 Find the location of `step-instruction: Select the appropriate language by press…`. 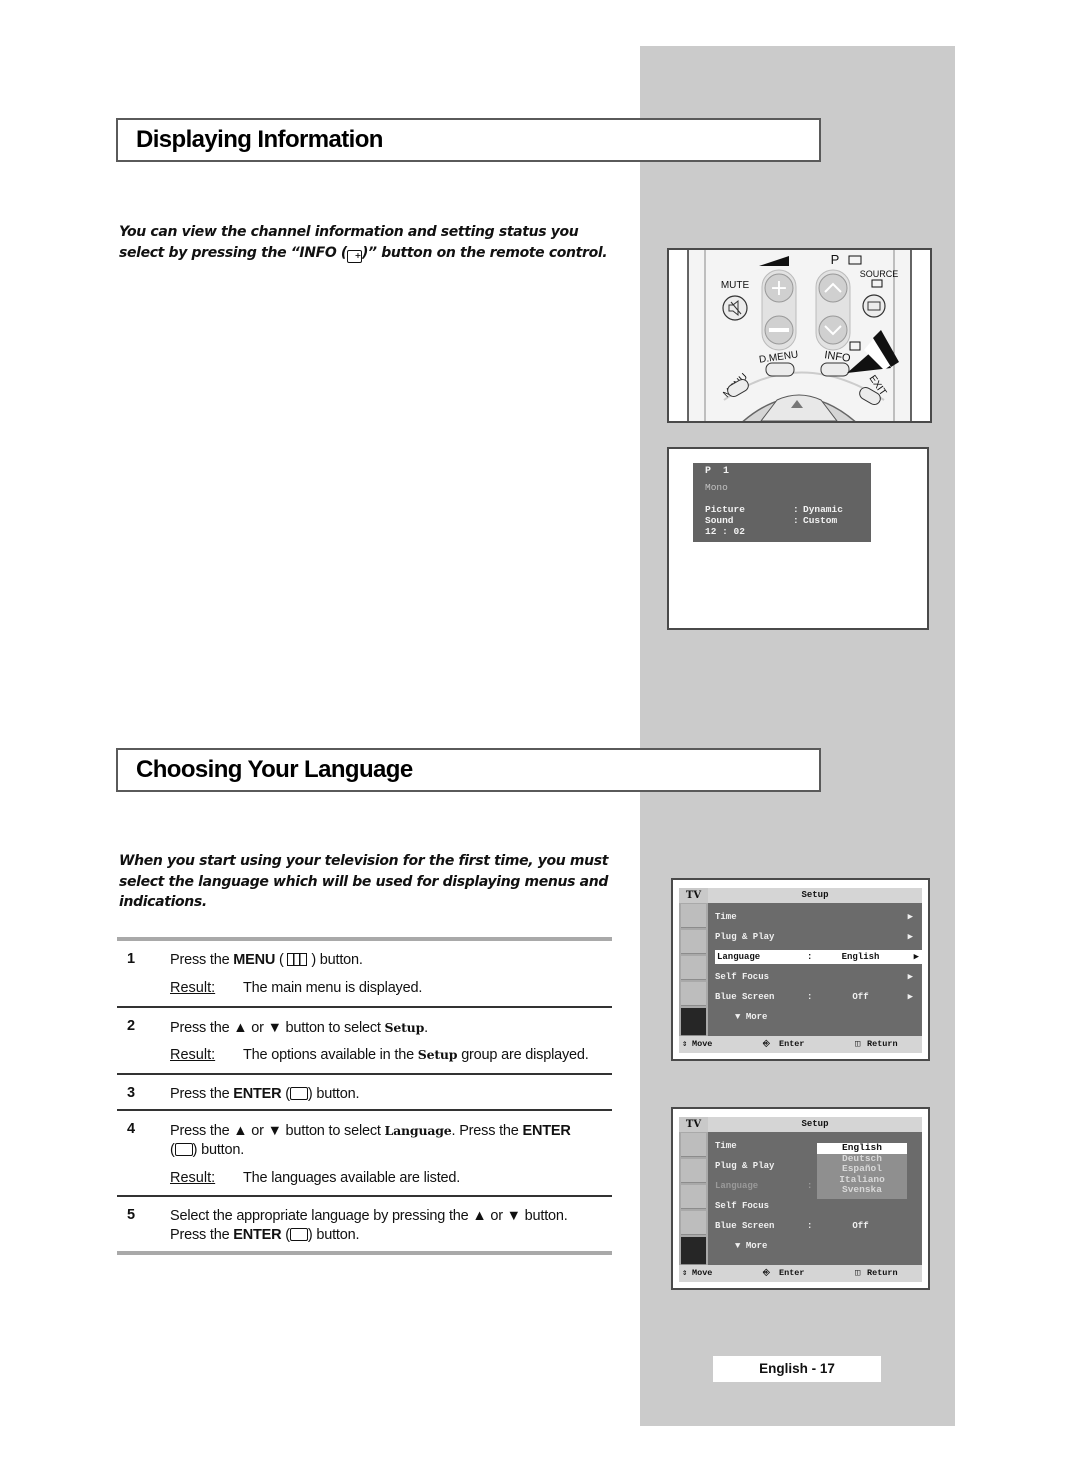

step-instruction: Select the appropriate language by press… is located at coordinates (369, 1225).